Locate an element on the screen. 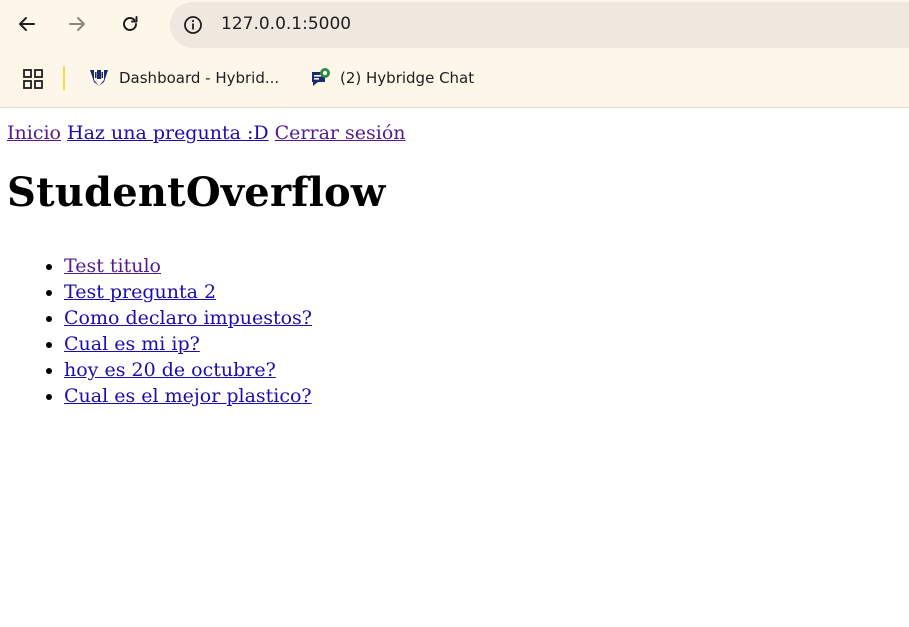  list-item: Como declaro impuestos? is located at coordinates (486, 318).